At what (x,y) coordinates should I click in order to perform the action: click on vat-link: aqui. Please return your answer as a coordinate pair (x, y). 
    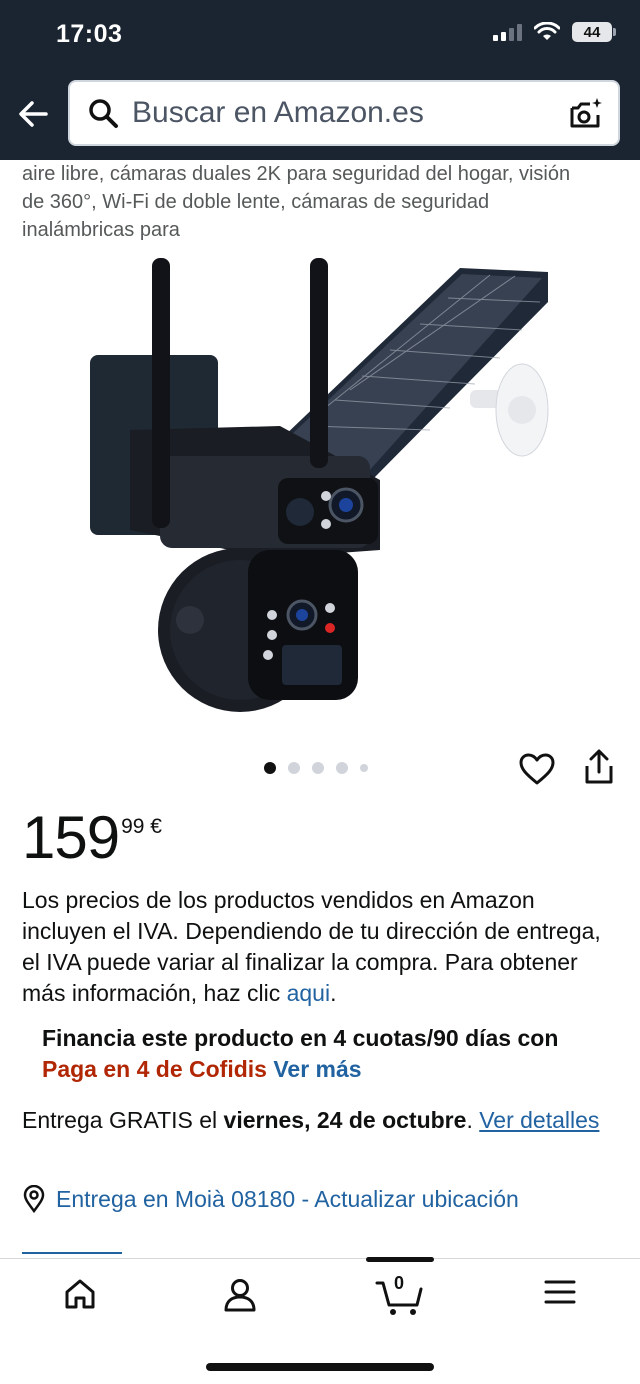
    Looking at the image, I should click on (308, 993).